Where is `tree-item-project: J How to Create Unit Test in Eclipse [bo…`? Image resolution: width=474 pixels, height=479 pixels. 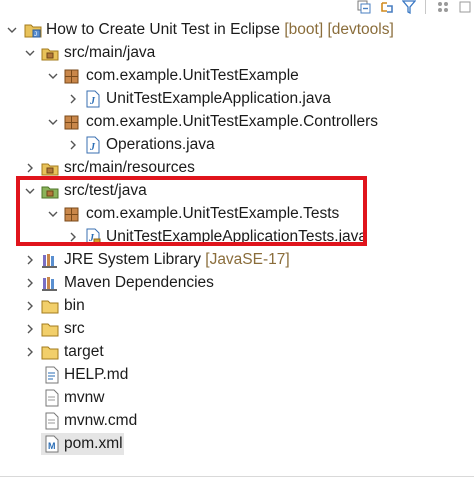 tree-item-project: J How to Create Unit Test in Eclipse [bo… is located at coordinates (237, 30).